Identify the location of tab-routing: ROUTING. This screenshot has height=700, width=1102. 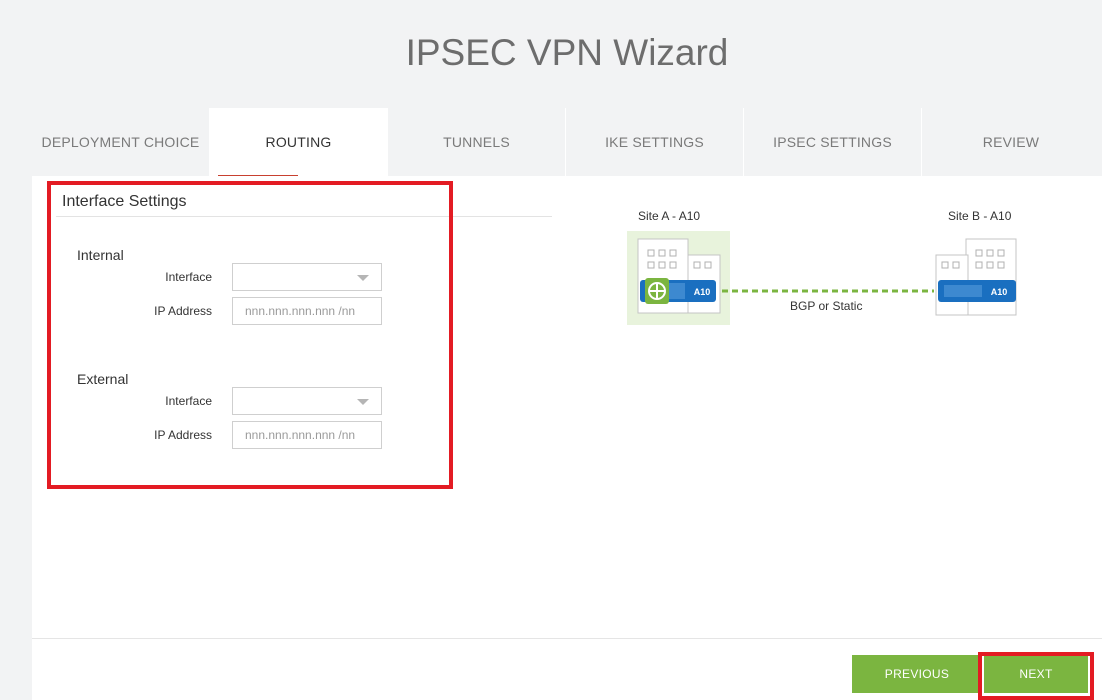
(299, 143).